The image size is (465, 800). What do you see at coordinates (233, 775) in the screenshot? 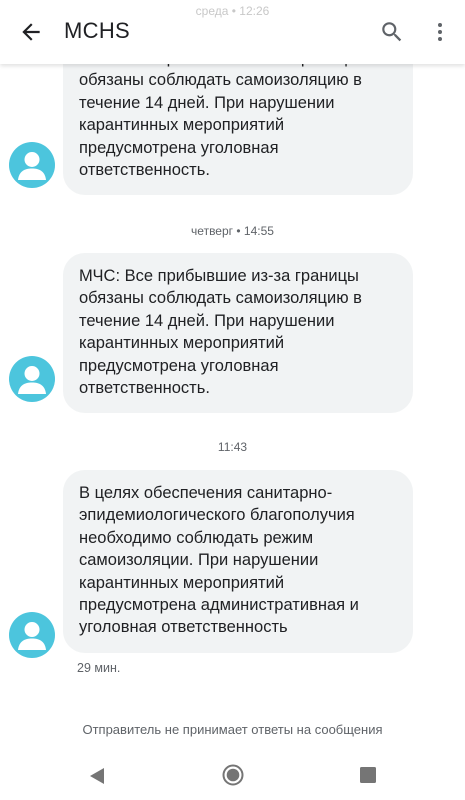
I see `nav-home-icon` at bounding box center [233, 775].